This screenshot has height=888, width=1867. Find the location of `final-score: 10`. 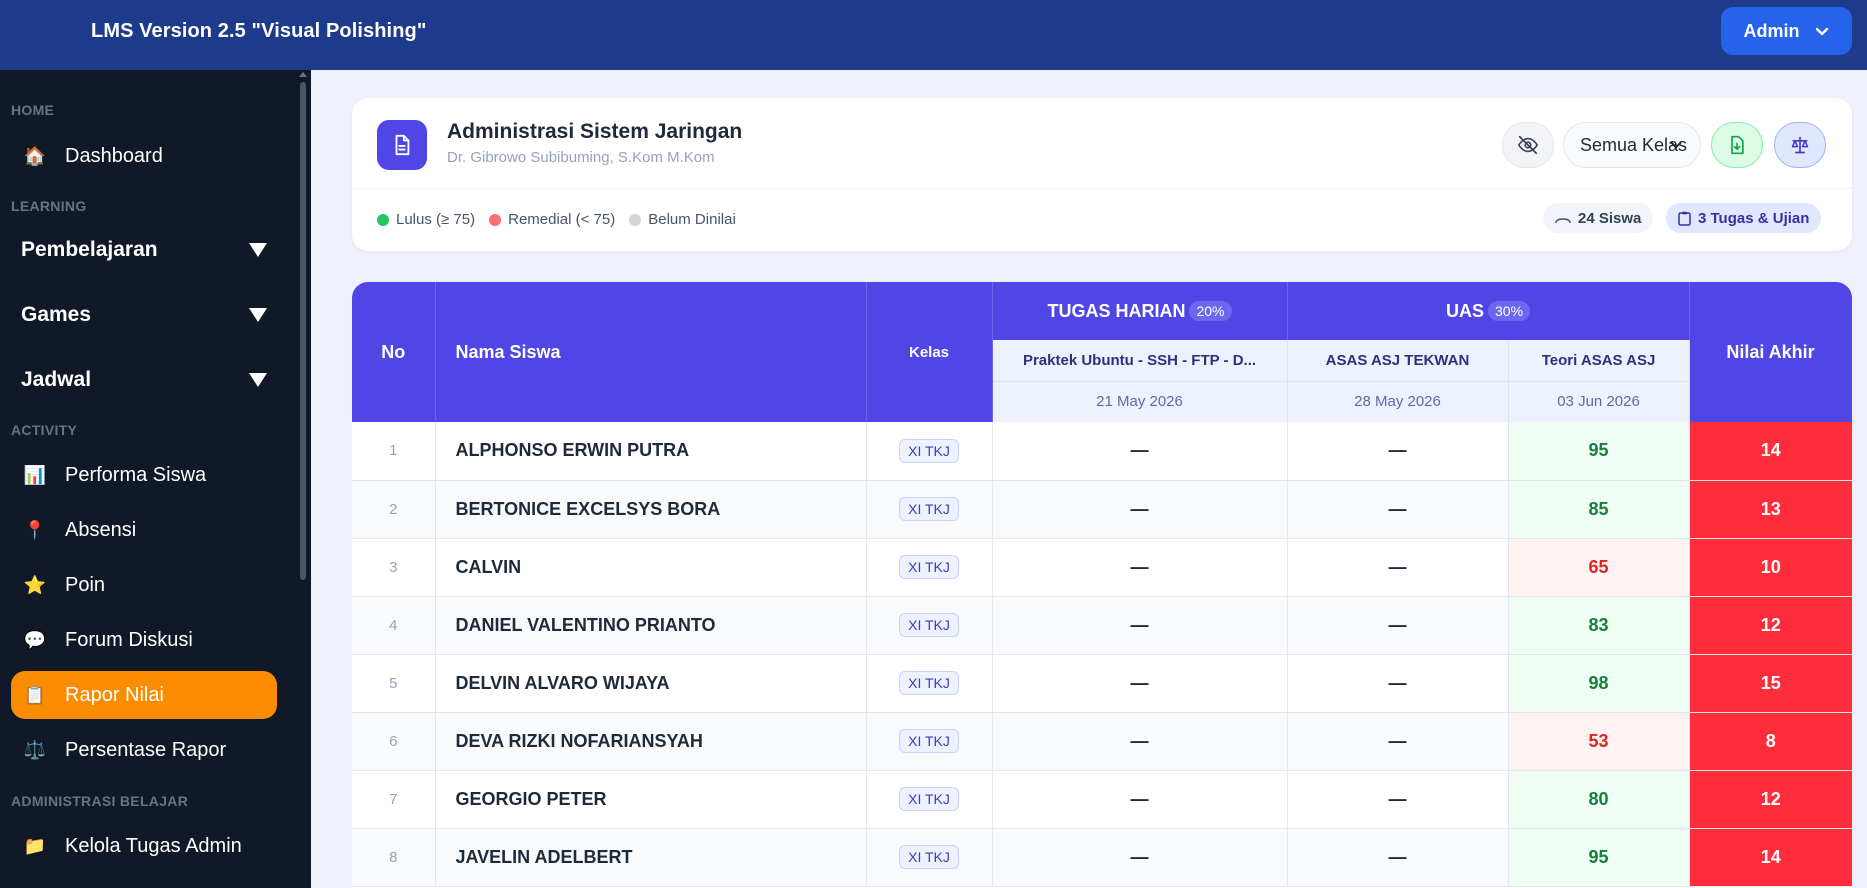

final-score: 10 is located at coordinates (1770, 567).